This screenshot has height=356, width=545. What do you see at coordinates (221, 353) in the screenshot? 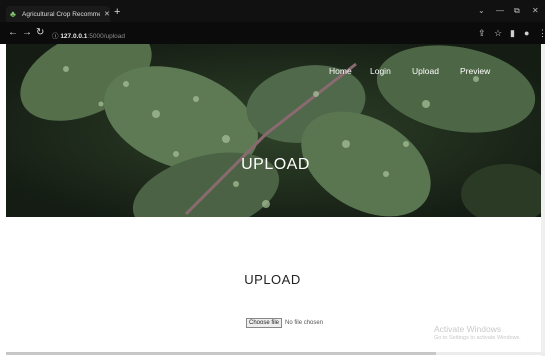
I see `horizontal-scrollbar-thumb` at bounding box center [221, 353].